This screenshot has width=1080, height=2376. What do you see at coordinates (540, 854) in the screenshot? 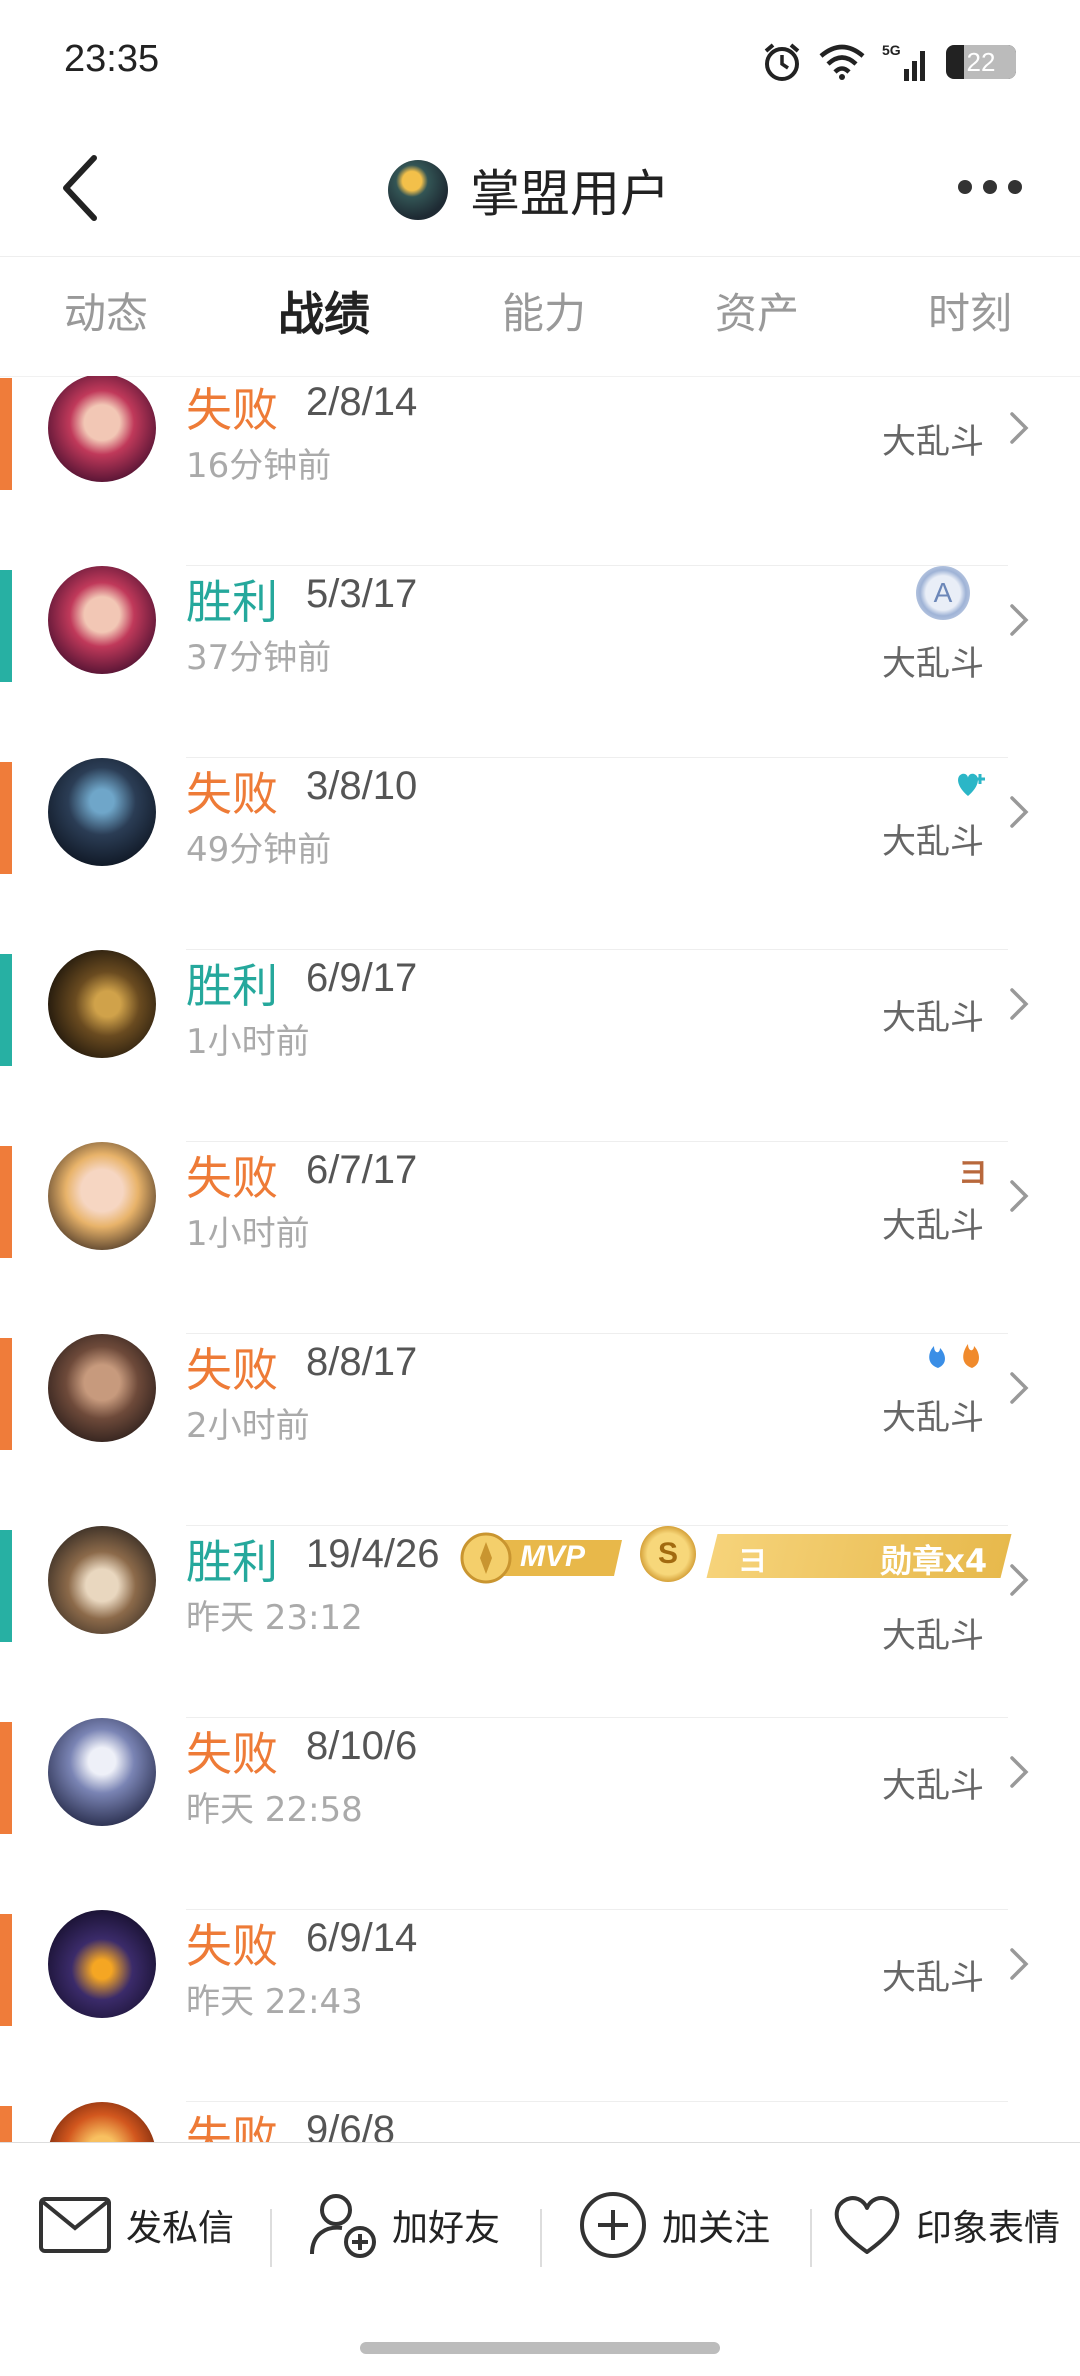
I see `match-row: 失败 3/8/10 49分钟前 大乱斗` at bounding box center [540, 854].